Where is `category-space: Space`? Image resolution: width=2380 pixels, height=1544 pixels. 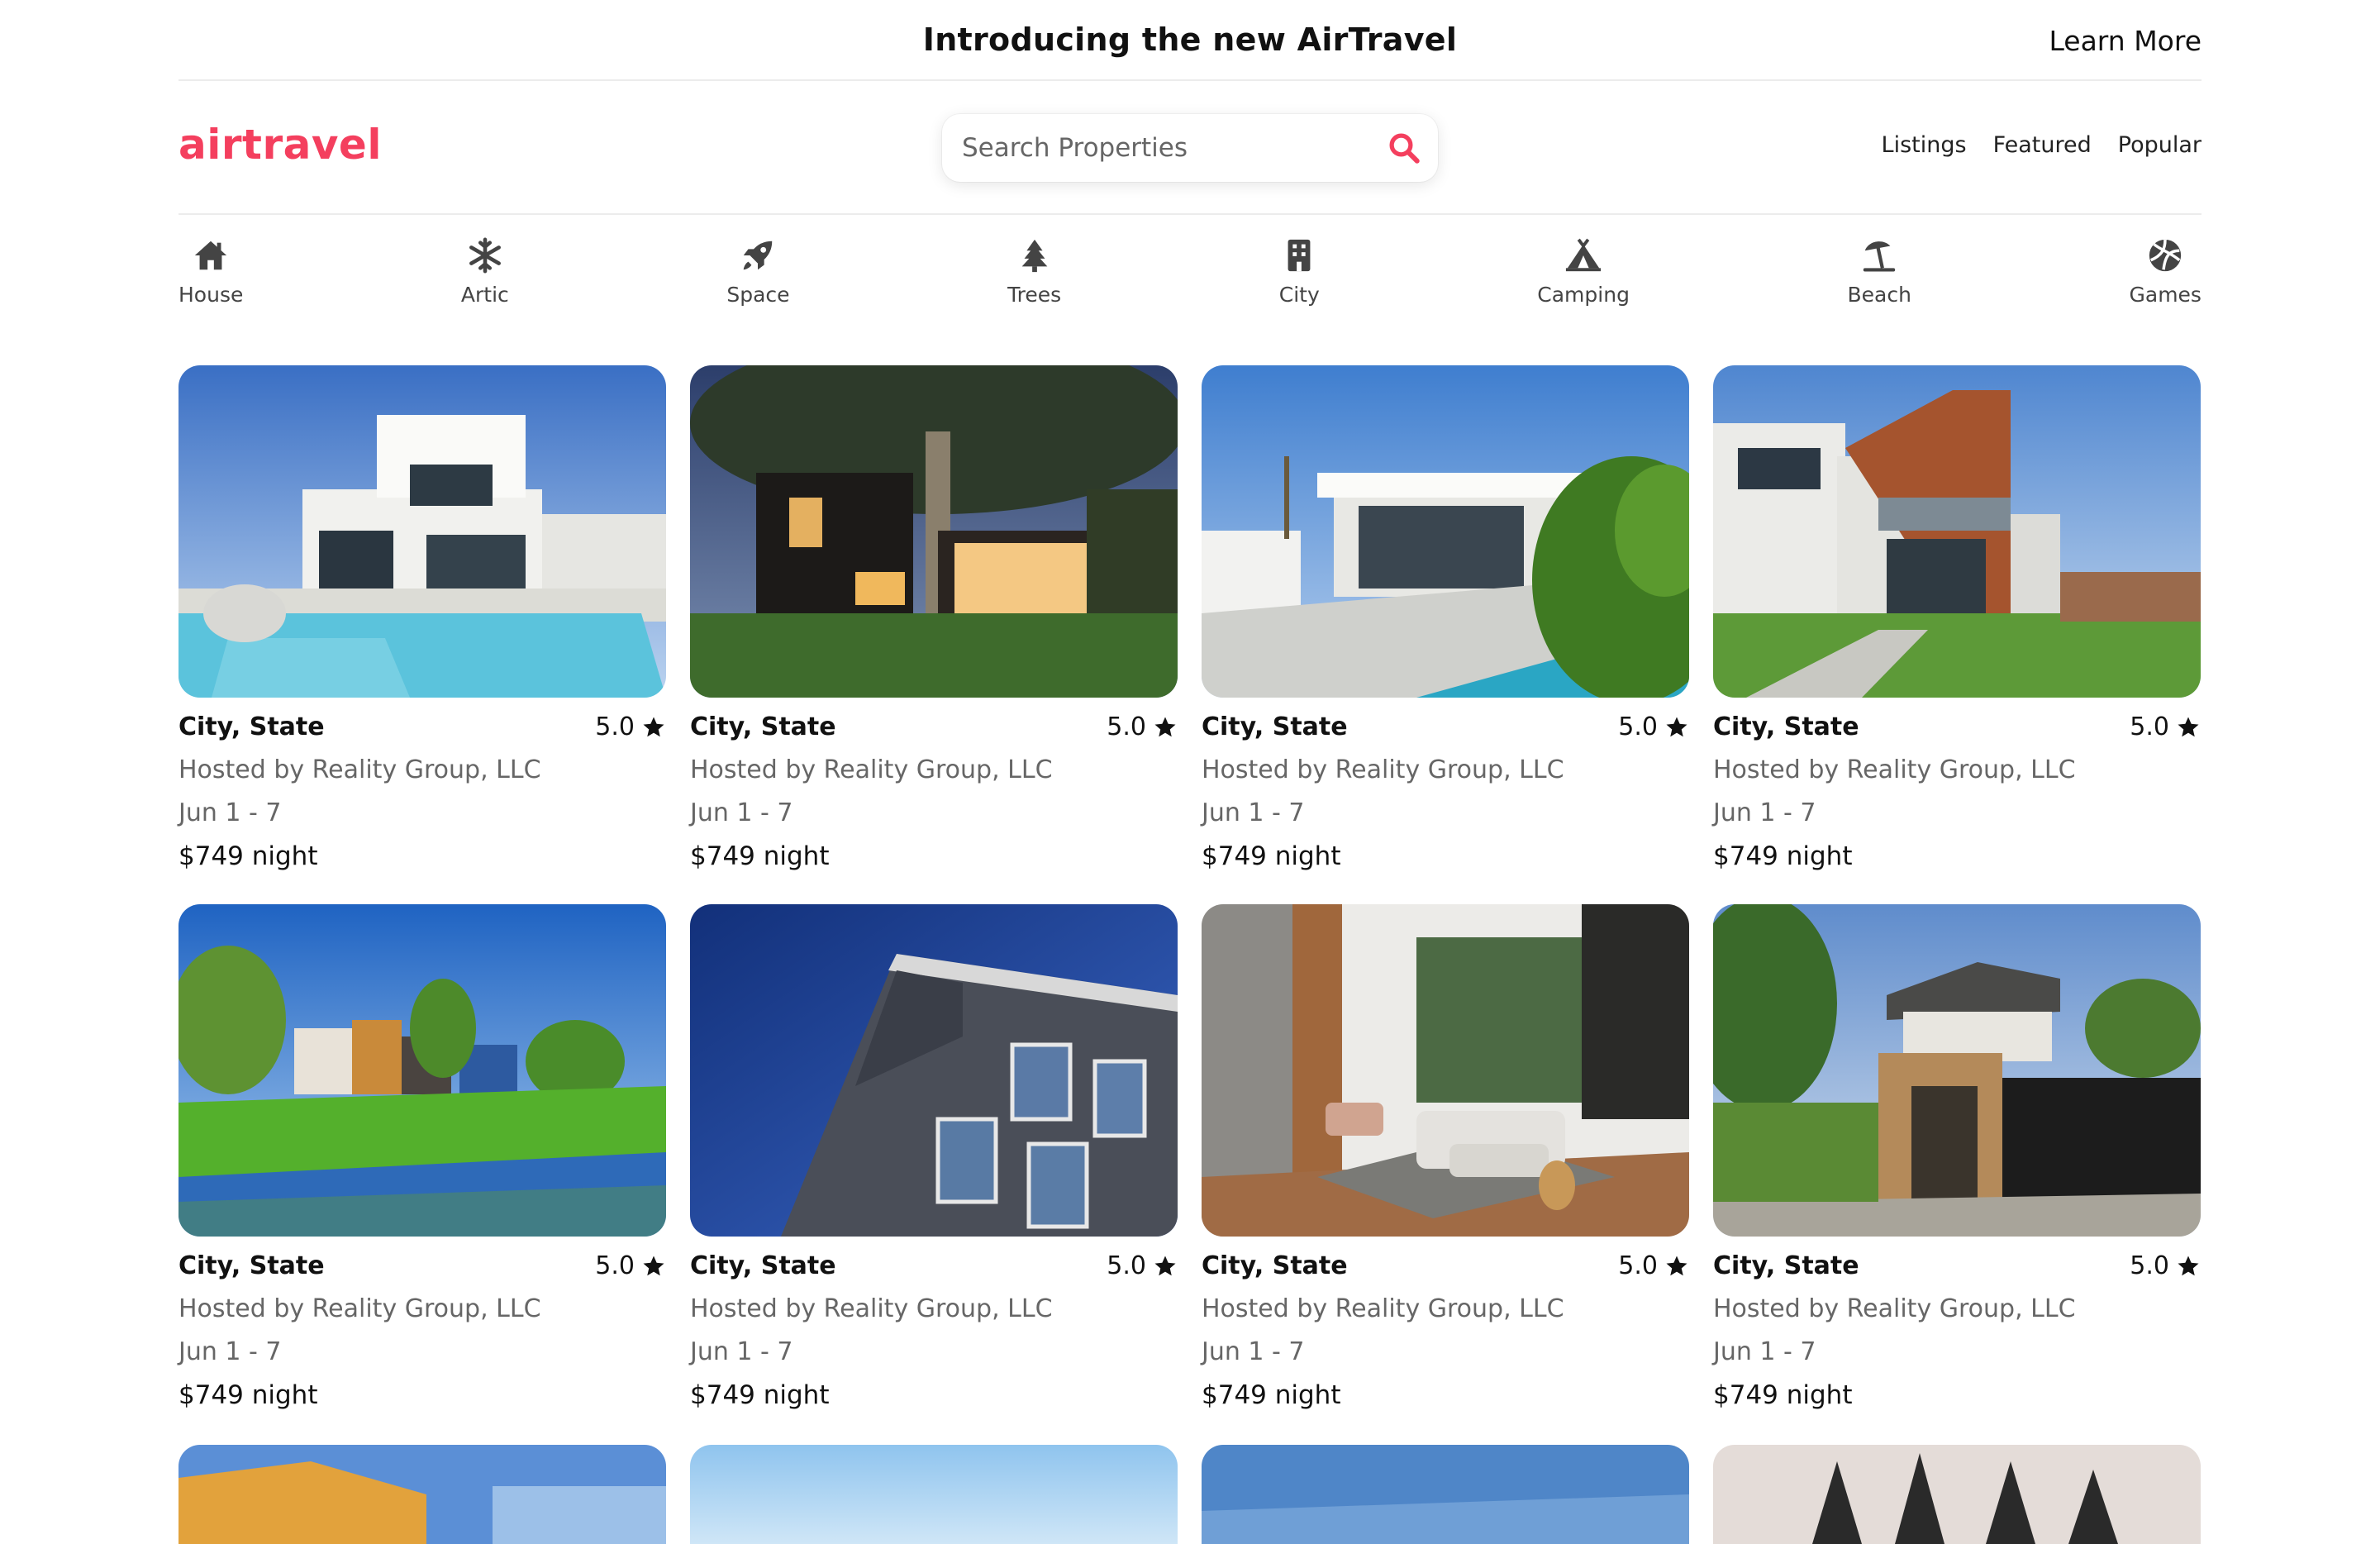 category-space: Space is located at coordinates (758, 277).